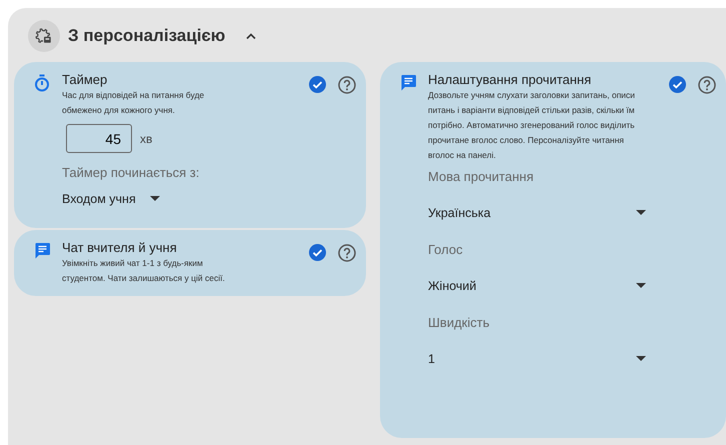 The width and height of the screenshot is (726, 445). I want to click on stopwatch-icon, so click(42, 83).